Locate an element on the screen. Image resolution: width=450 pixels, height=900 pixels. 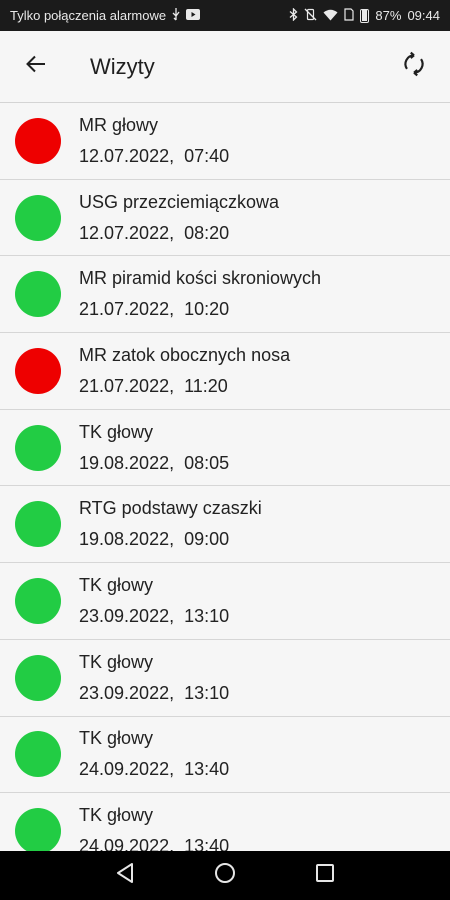
visit-date: 12.07.2022, 07:40 is located at coordinates (154, 155).